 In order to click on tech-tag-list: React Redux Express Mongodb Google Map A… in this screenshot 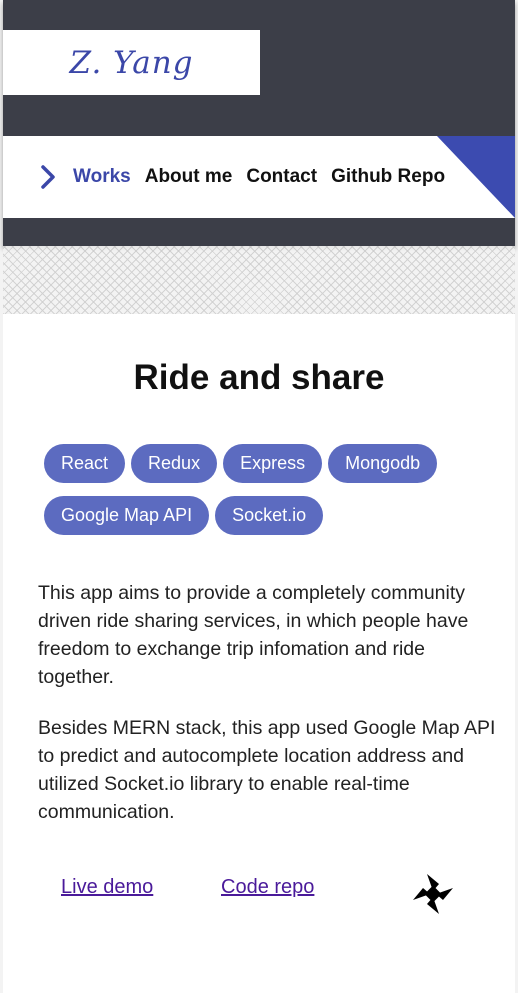, I will do `click(264, 496)`.